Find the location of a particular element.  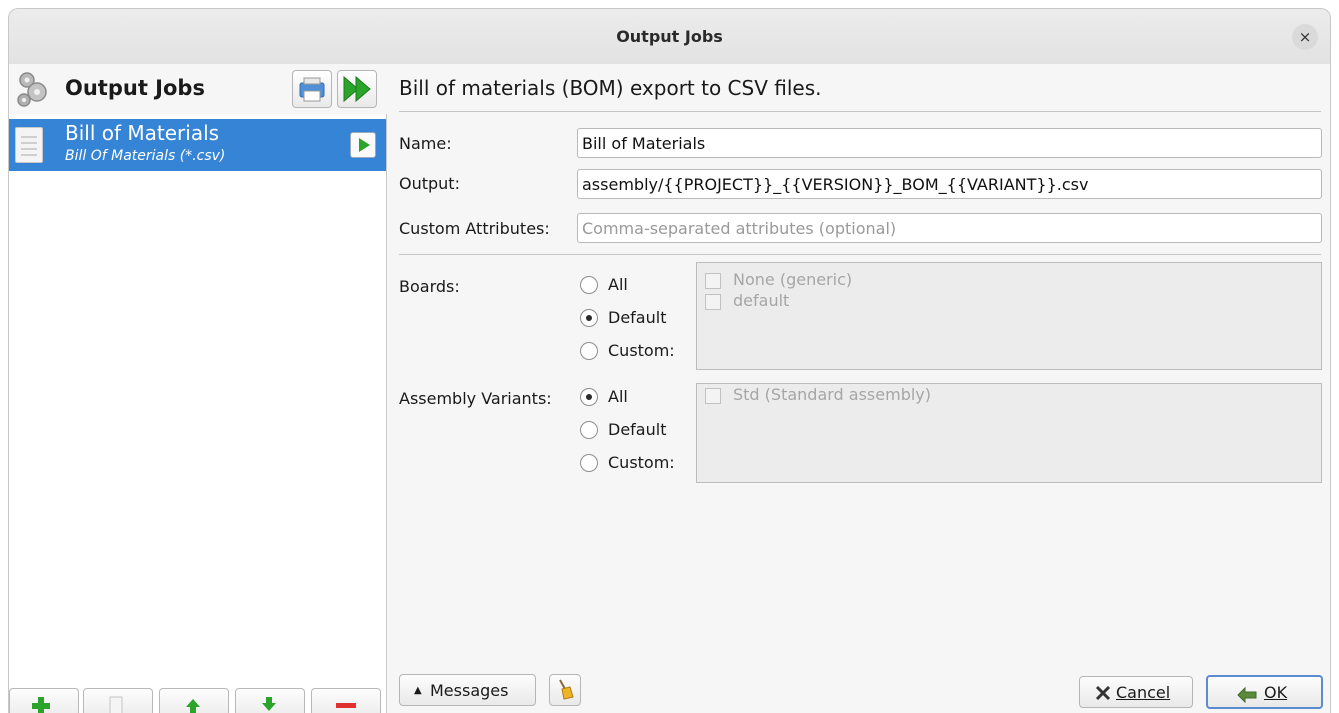

play-icon is located at coordinates (364, 145).